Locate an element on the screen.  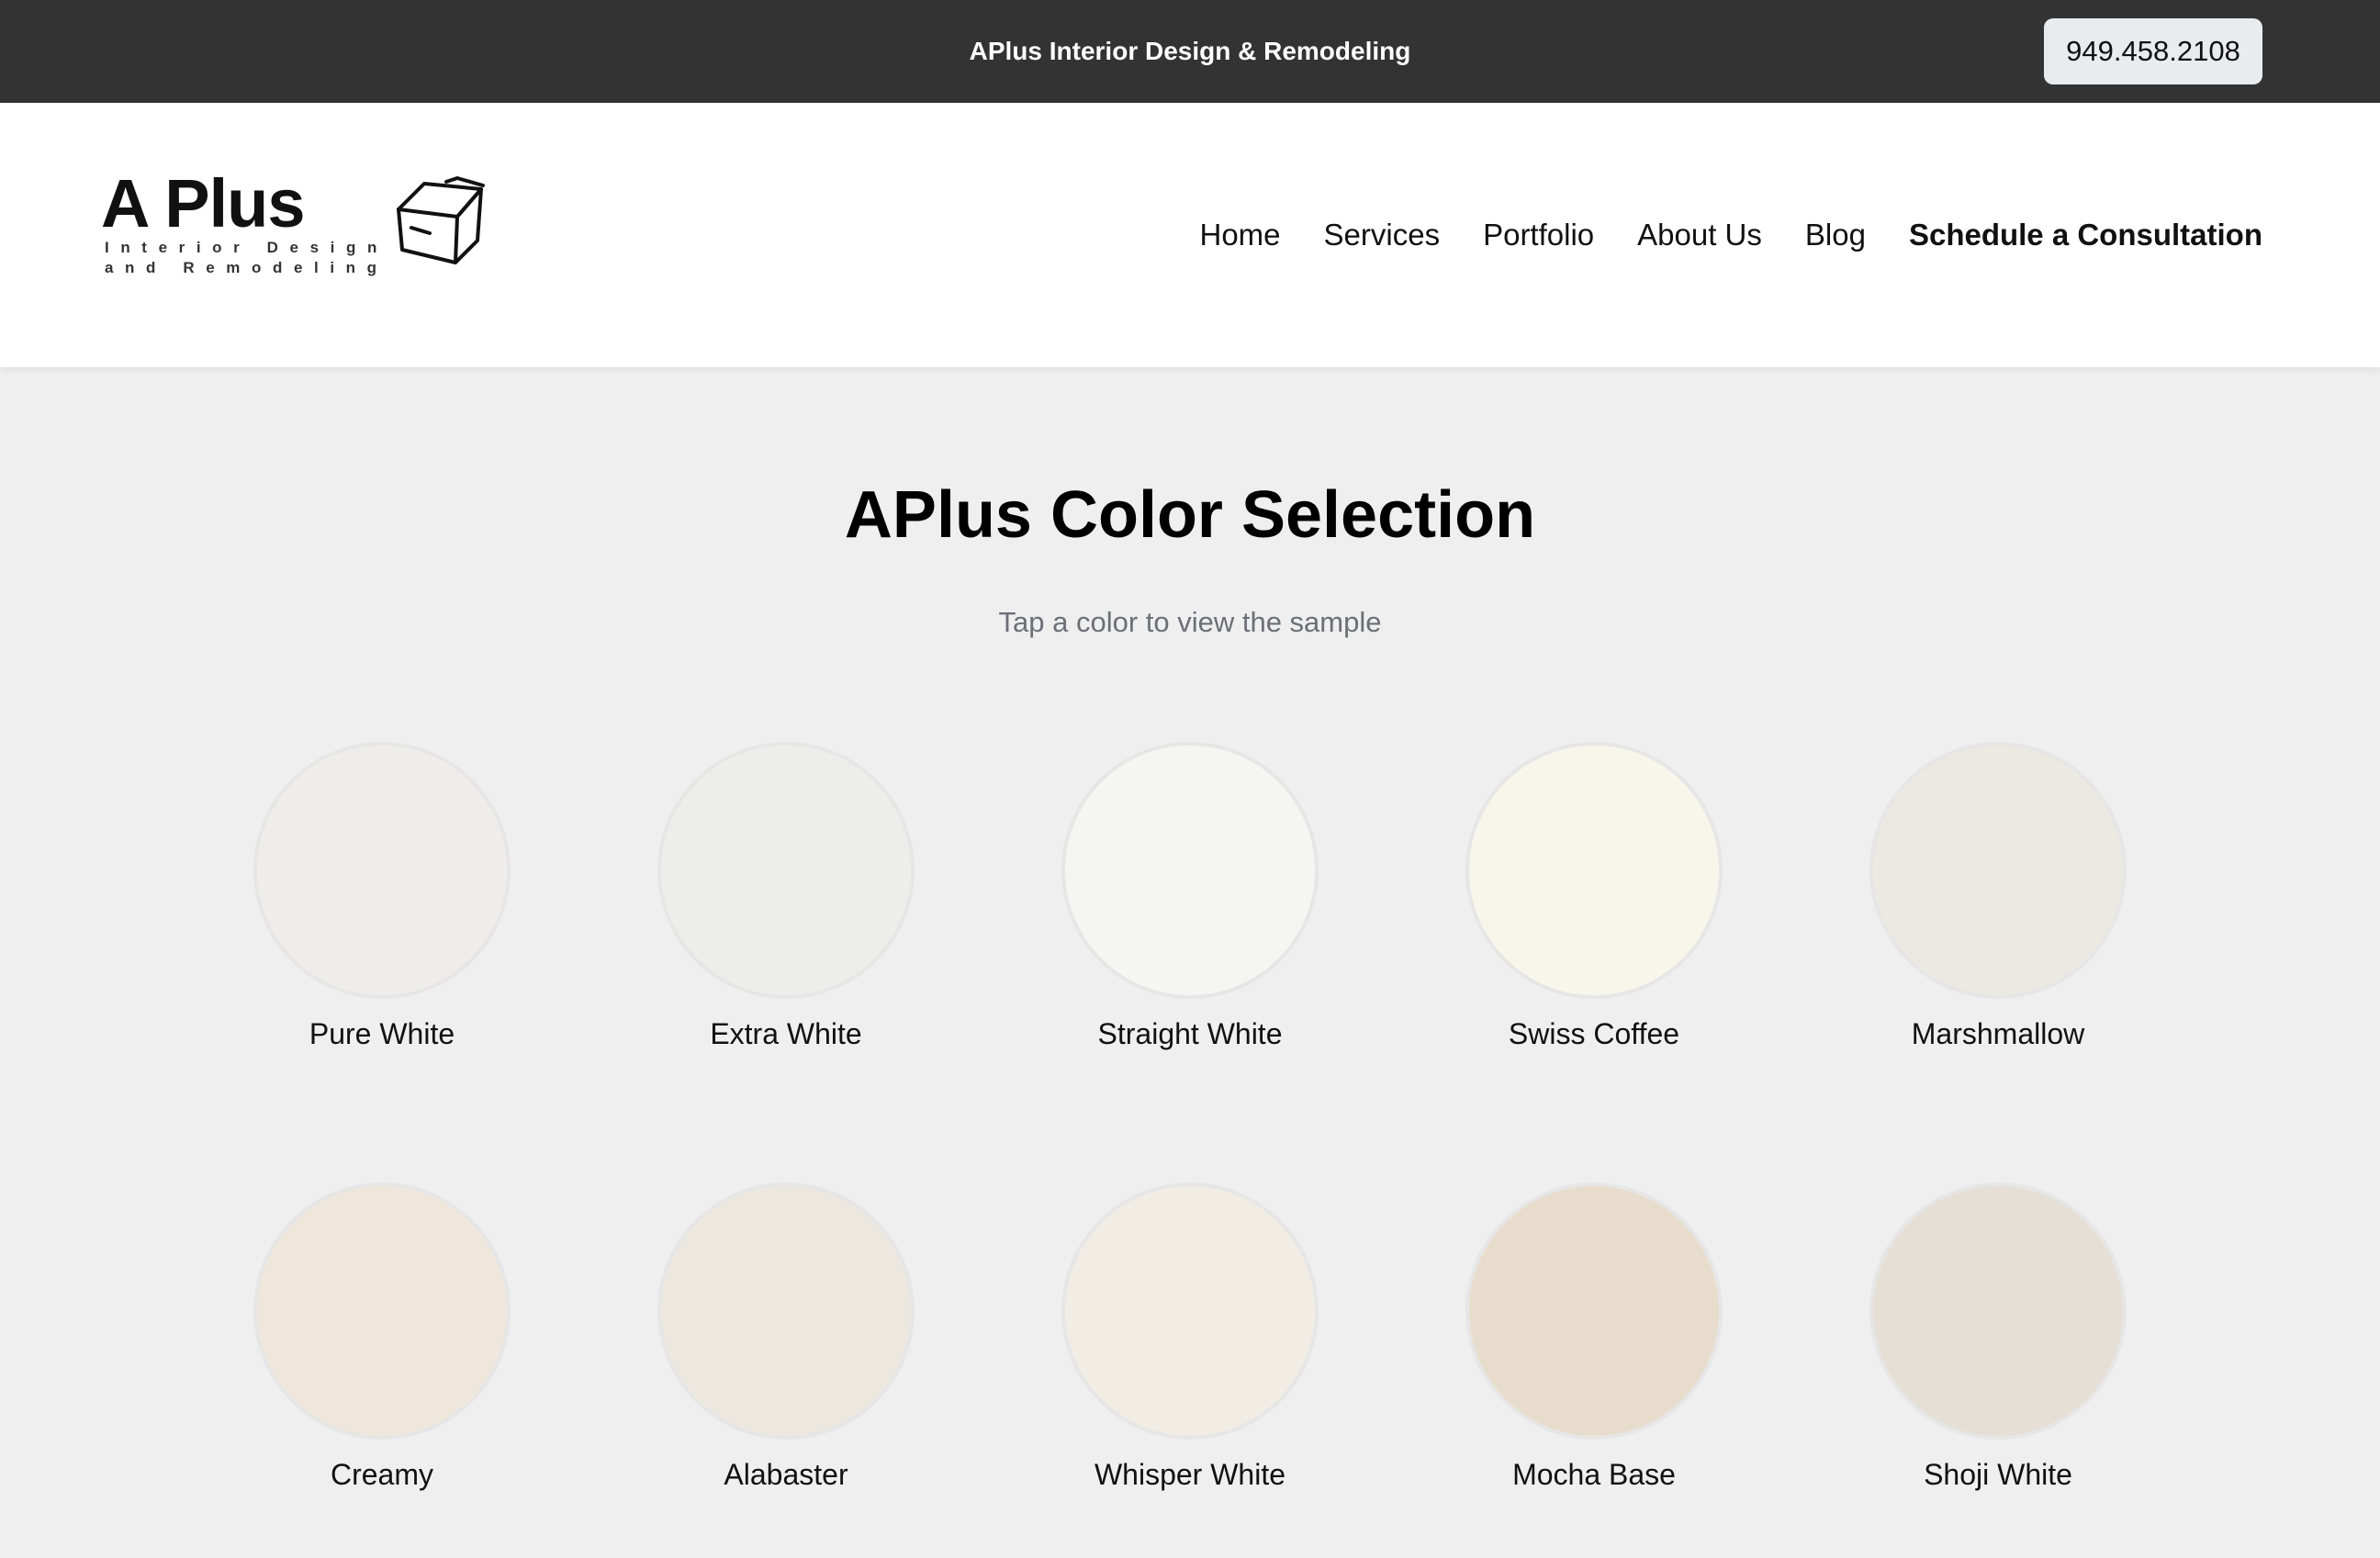
swatch-label: Straight White is located at coordinates (1190, 1033).